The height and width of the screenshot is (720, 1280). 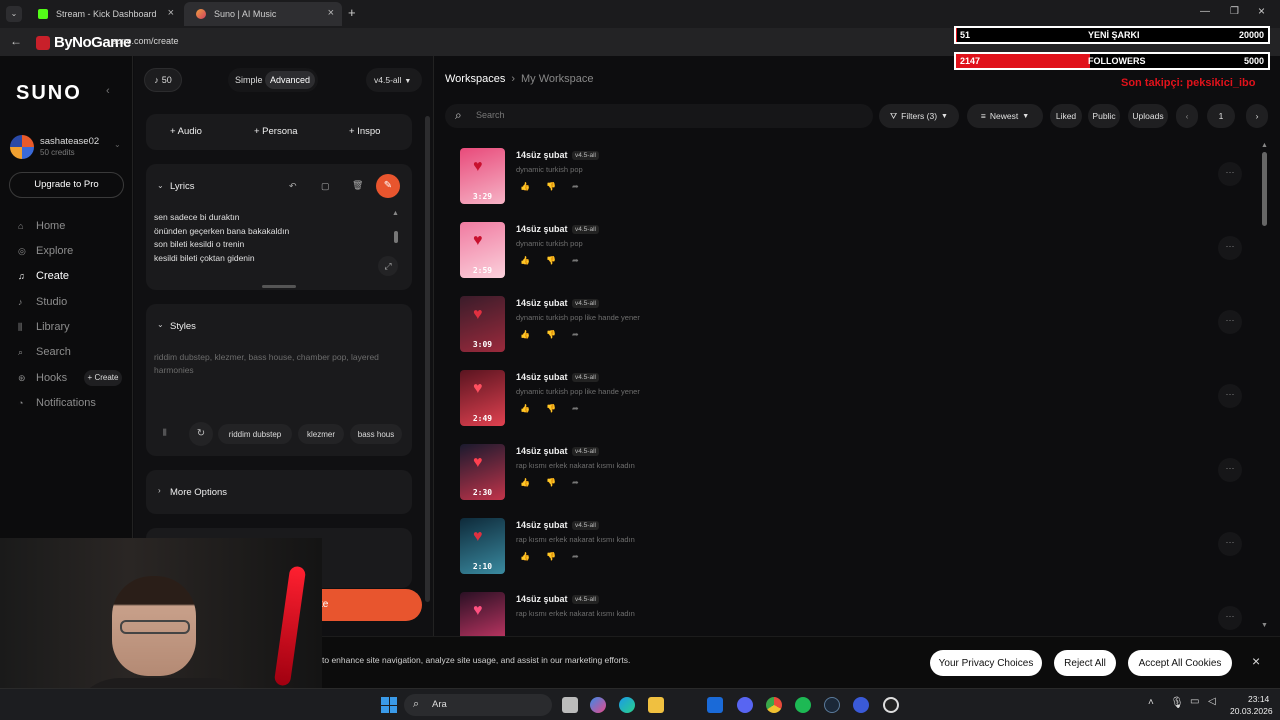 I want to click on hooks-create-button: + Create, so click(x=103, y=378).